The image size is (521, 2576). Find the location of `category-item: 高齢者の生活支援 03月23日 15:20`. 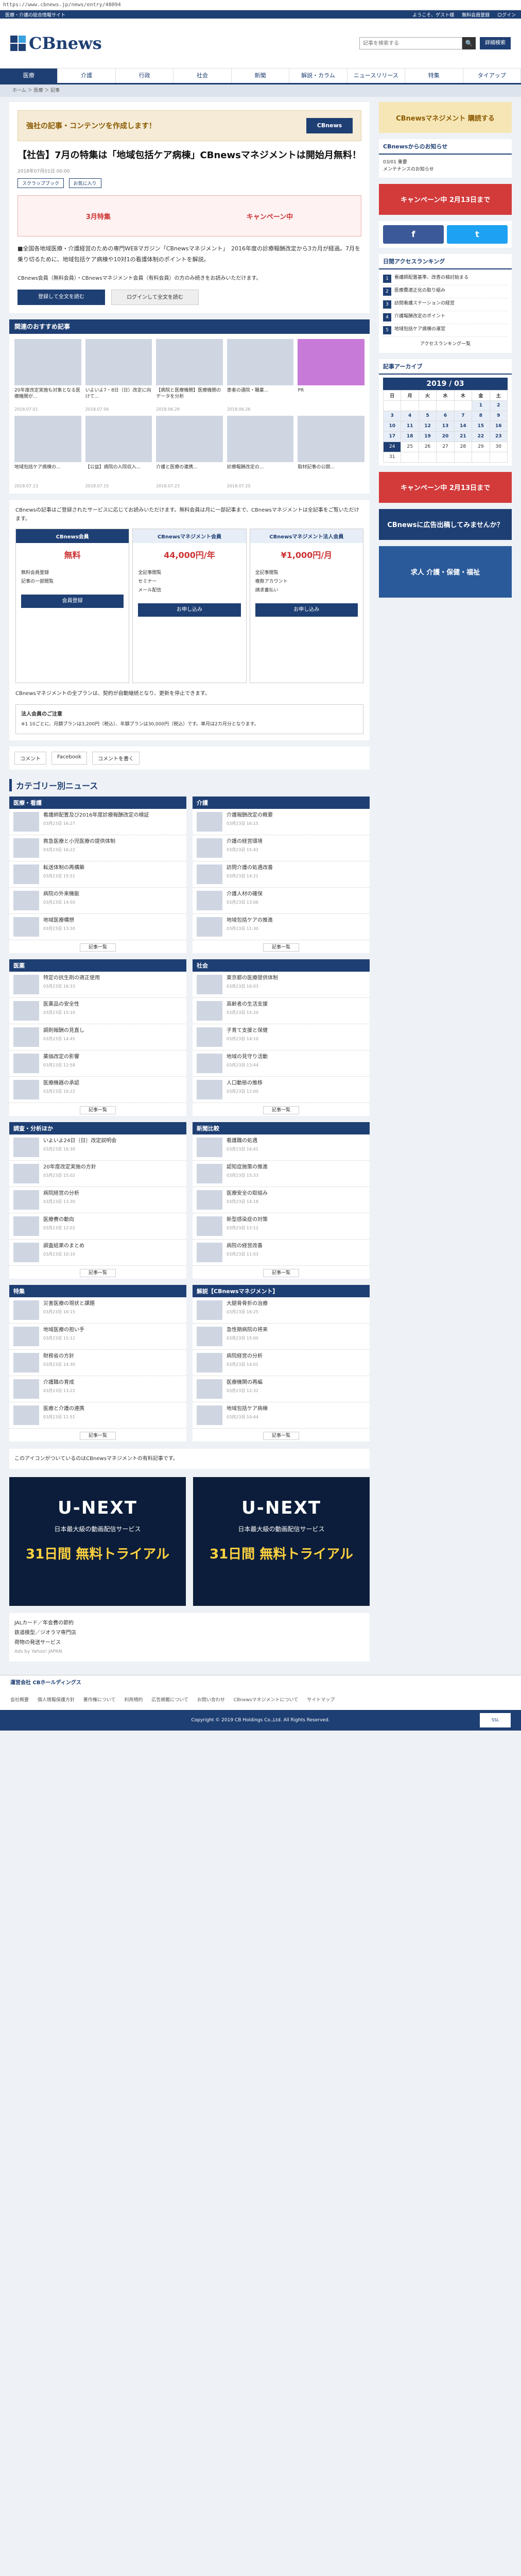

category-item: 高齢者の生活支援 03月23日 15:20 is located at coordinates (281, 1011).